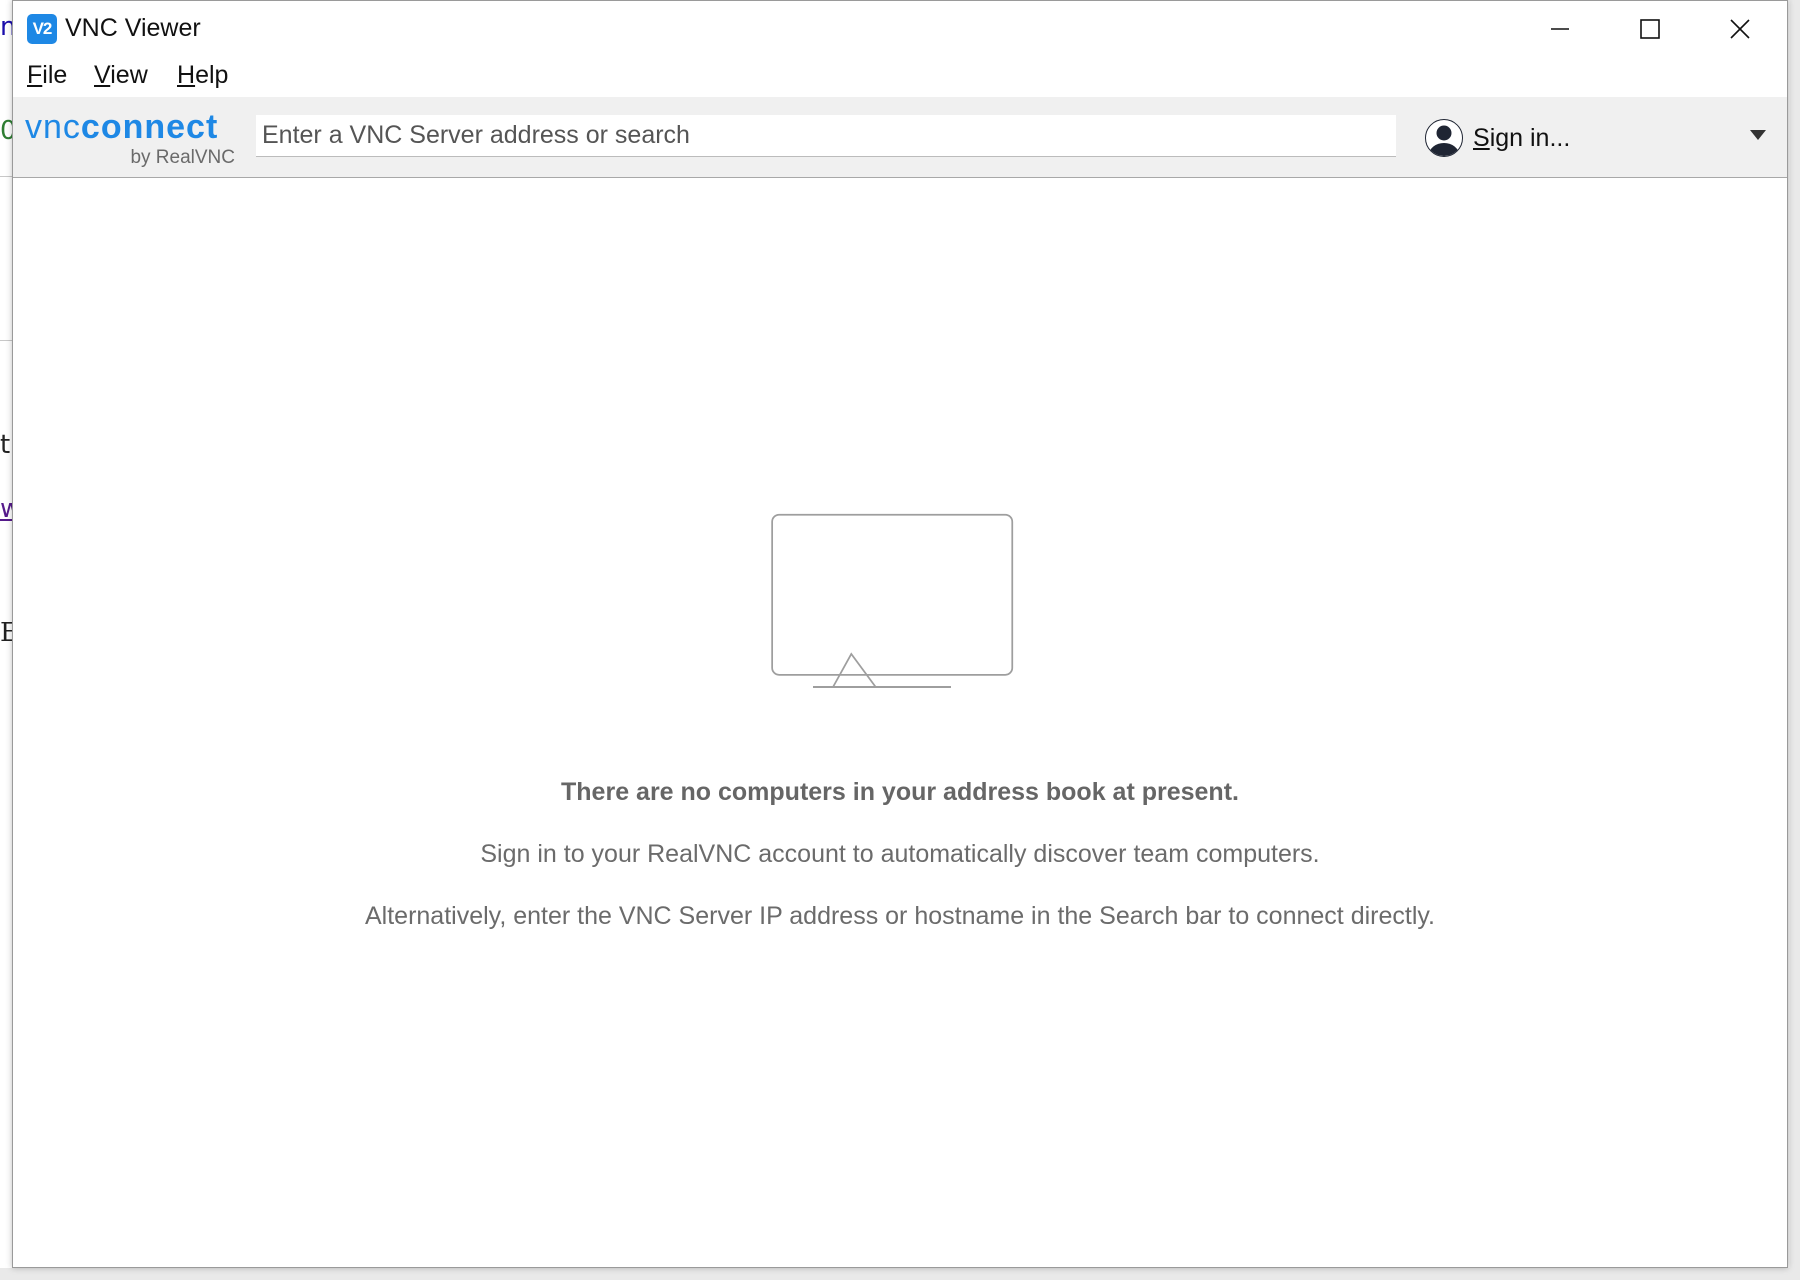  What do you see at coordinates (892, 600) in the screenshot?
I see `monitor-illustration` at bounding box center [892, 600].